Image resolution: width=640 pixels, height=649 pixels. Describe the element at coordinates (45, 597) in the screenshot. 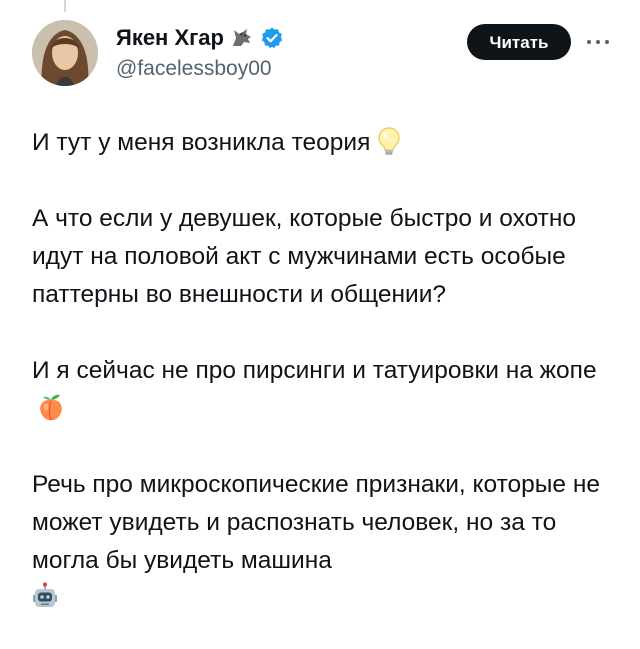

I see `robot-icon` at that location.